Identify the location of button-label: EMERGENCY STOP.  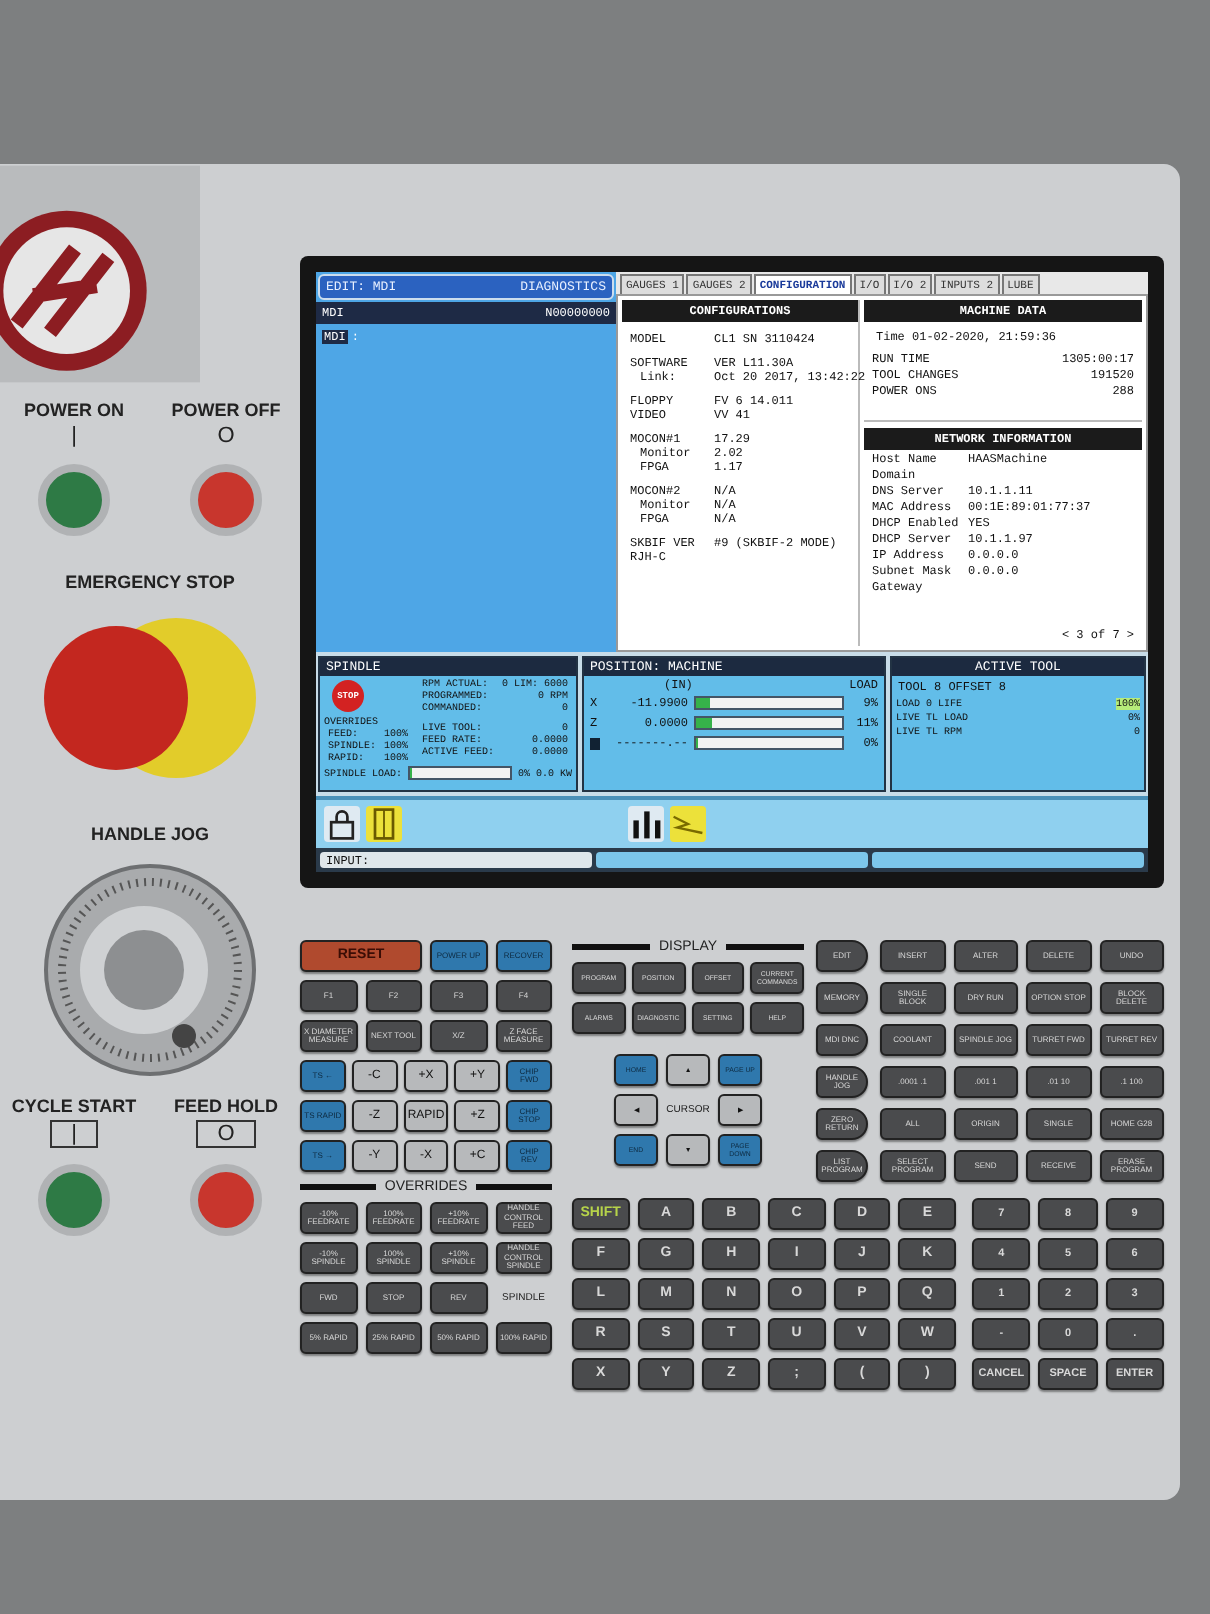
(150, 582).